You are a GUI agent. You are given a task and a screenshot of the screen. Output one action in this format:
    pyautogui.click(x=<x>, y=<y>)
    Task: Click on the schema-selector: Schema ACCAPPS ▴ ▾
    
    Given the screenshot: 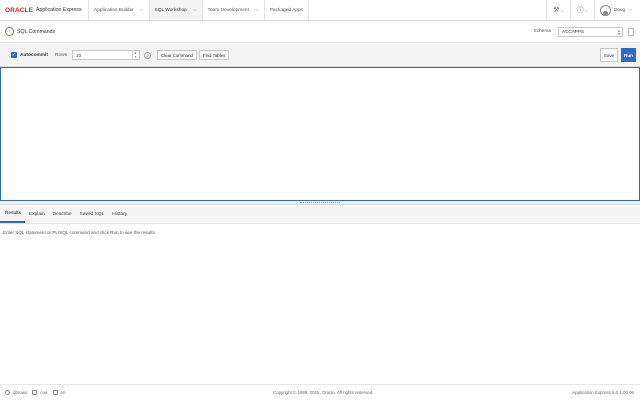 What is the action you would take?
    pyautogui.click(x=583, y=31)
    